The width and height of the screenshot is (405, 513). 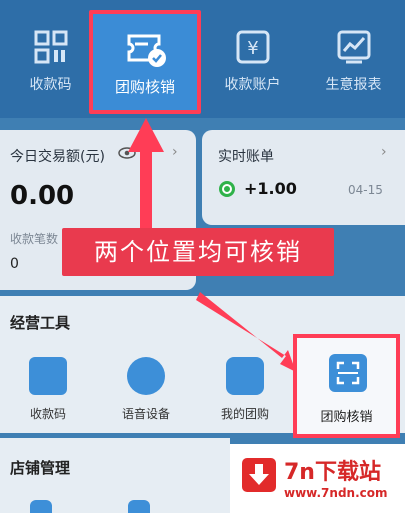 What do you see at coordinates (146, 173) in the screenshot?
I see `arrow-up-icon` at bounding box center [146, 173].